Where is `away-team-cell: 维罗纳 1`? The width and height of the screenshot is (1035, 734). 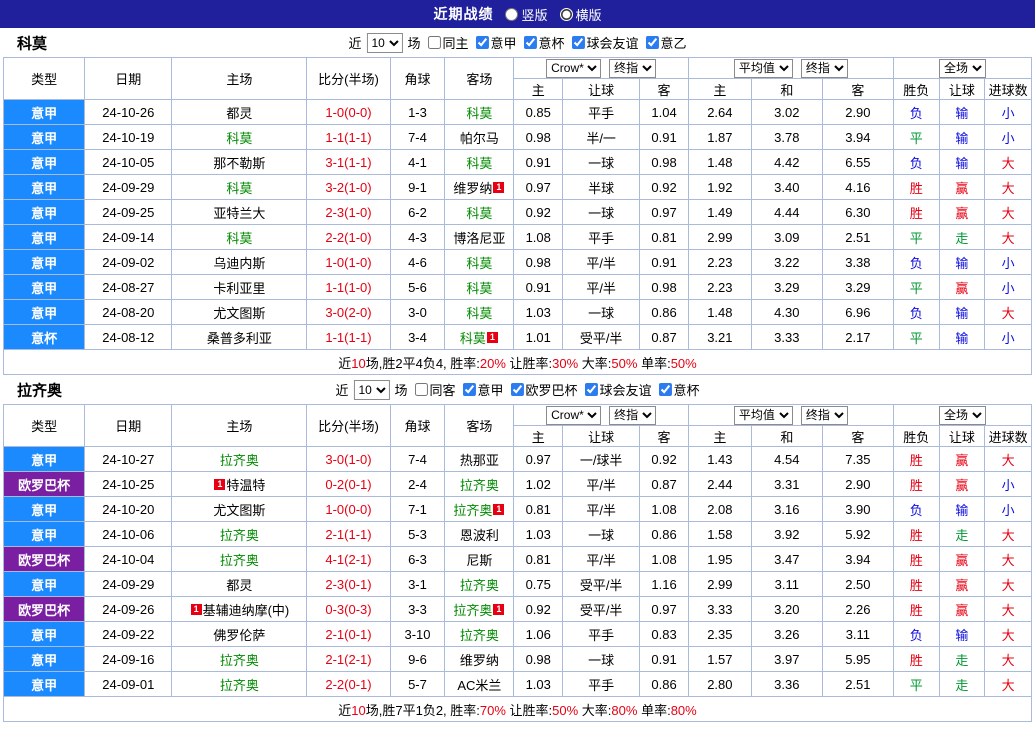 away-team-cell: 维罗纳 1 is located at coordinates (479, 187).